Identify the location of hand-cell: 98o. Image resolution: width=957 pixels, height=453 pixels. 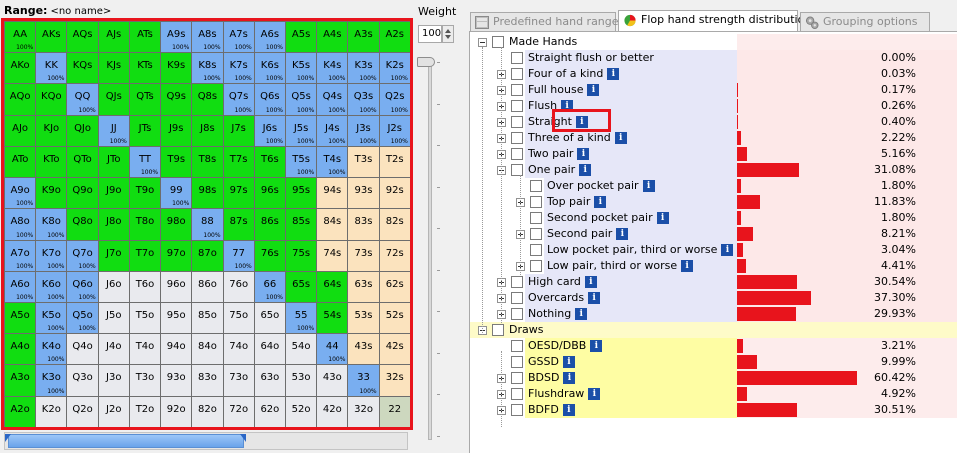
(176, 224).